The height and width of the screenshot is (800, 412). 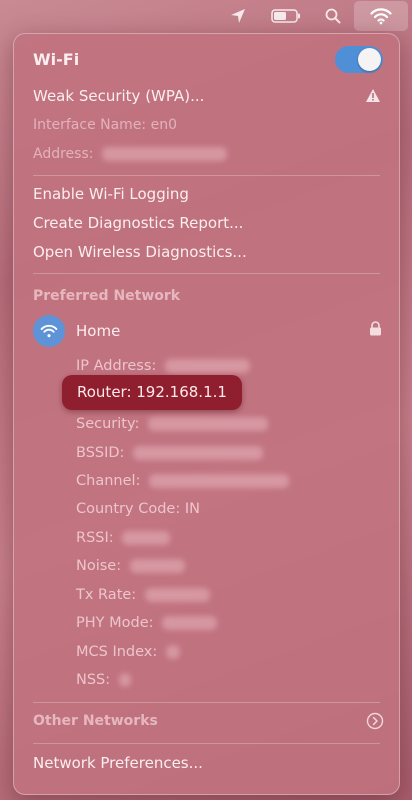 I want to click on security-redacted, so click(x=207, y=424).